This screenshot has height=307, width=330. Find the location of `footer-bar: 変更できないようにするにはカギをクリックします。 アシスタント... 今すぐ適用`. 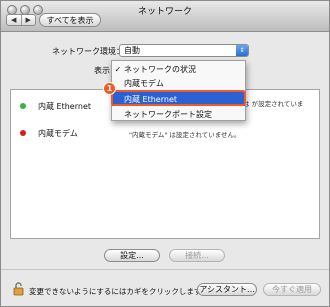

footer-bar: 変更できないようにするにはカギをクリックします。 アシスタント... 今すぐ適用 is located at coordinates (165, 292).